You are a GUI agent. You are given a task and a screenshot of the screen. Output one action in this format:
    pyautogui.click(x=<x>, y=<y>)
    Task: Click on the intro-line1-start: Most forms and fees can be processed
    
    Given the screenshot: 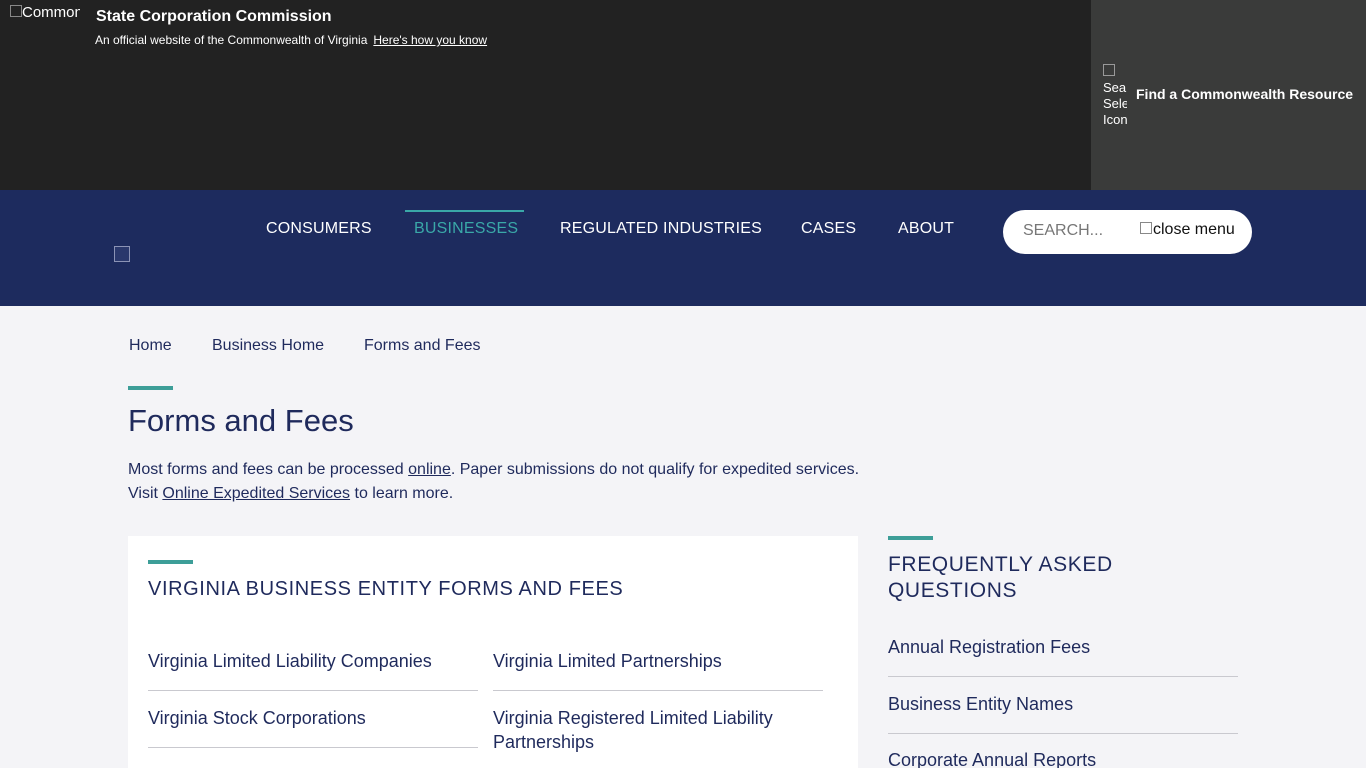 What is the action you would take?
    pyautogui.click(x=268, y=469)
    